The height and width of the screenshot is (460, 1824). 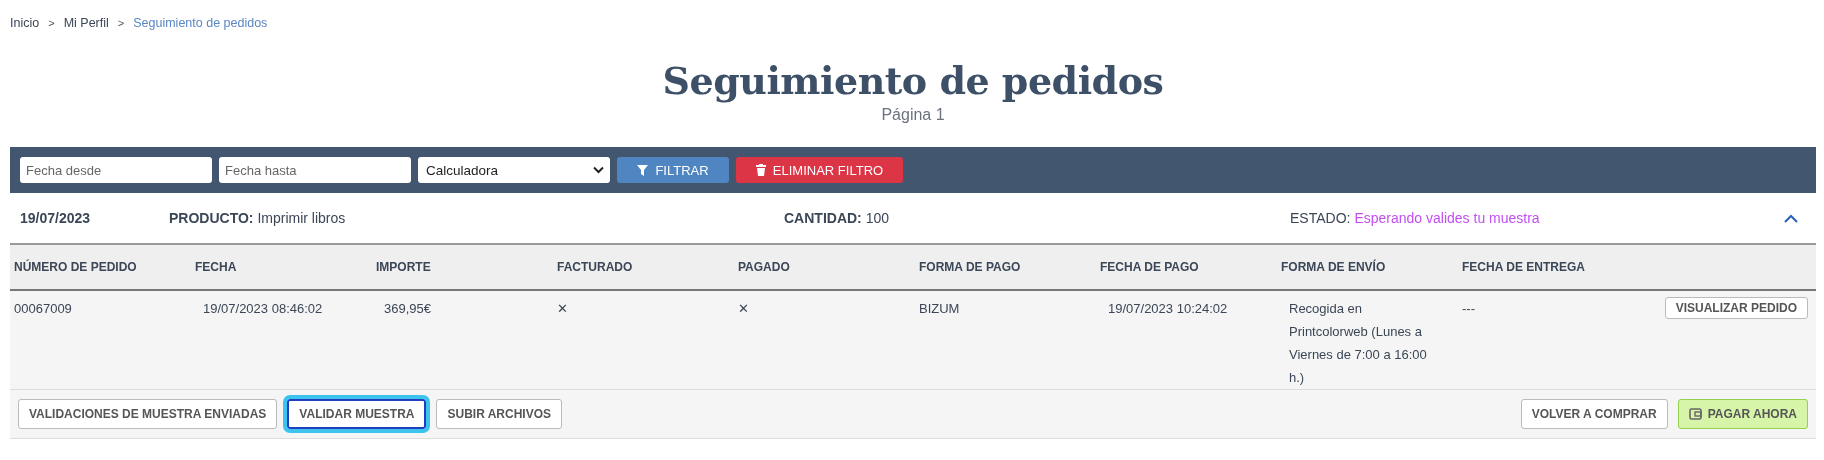 What do you see at coordinates (1358, 343) in the screenshot?
I see `table-cell-text: Recogida en Printcolorweb (Lunes a Viernes de 7:00 a 16:00 h.)` at bounding box center [1358, 343].